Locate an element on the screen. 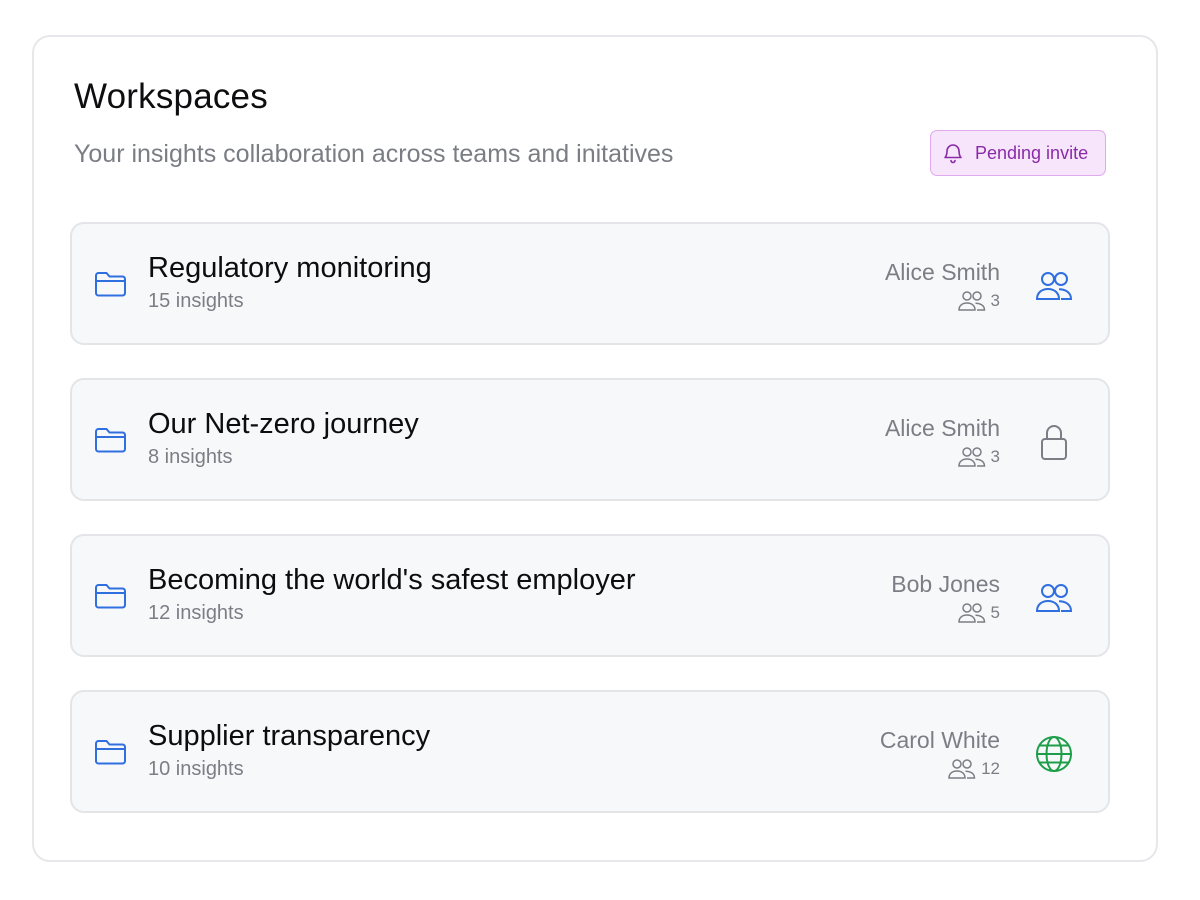  workspace-owner: Carol White is located at coordinates (939, 740).